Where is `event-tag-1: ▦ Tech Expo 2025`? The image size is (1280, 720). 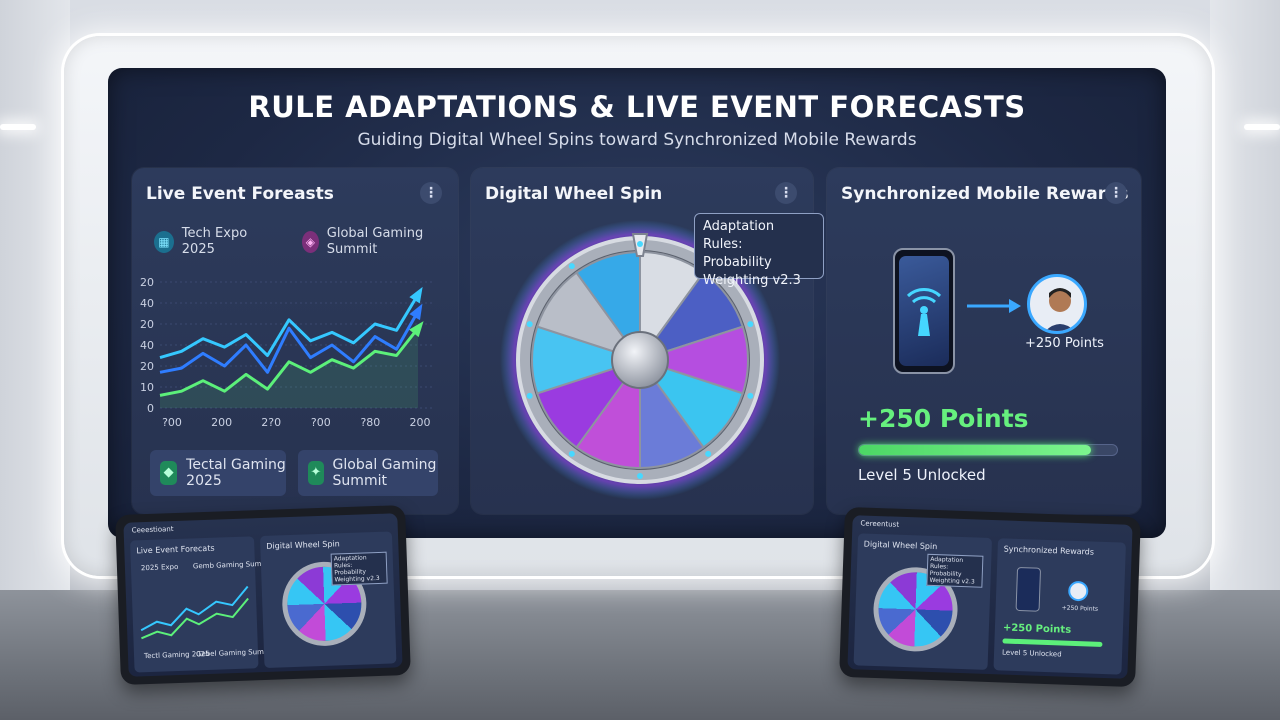 event-tag-1: ▦ Tech Expo 2025 is located at coordinates (214, 242).